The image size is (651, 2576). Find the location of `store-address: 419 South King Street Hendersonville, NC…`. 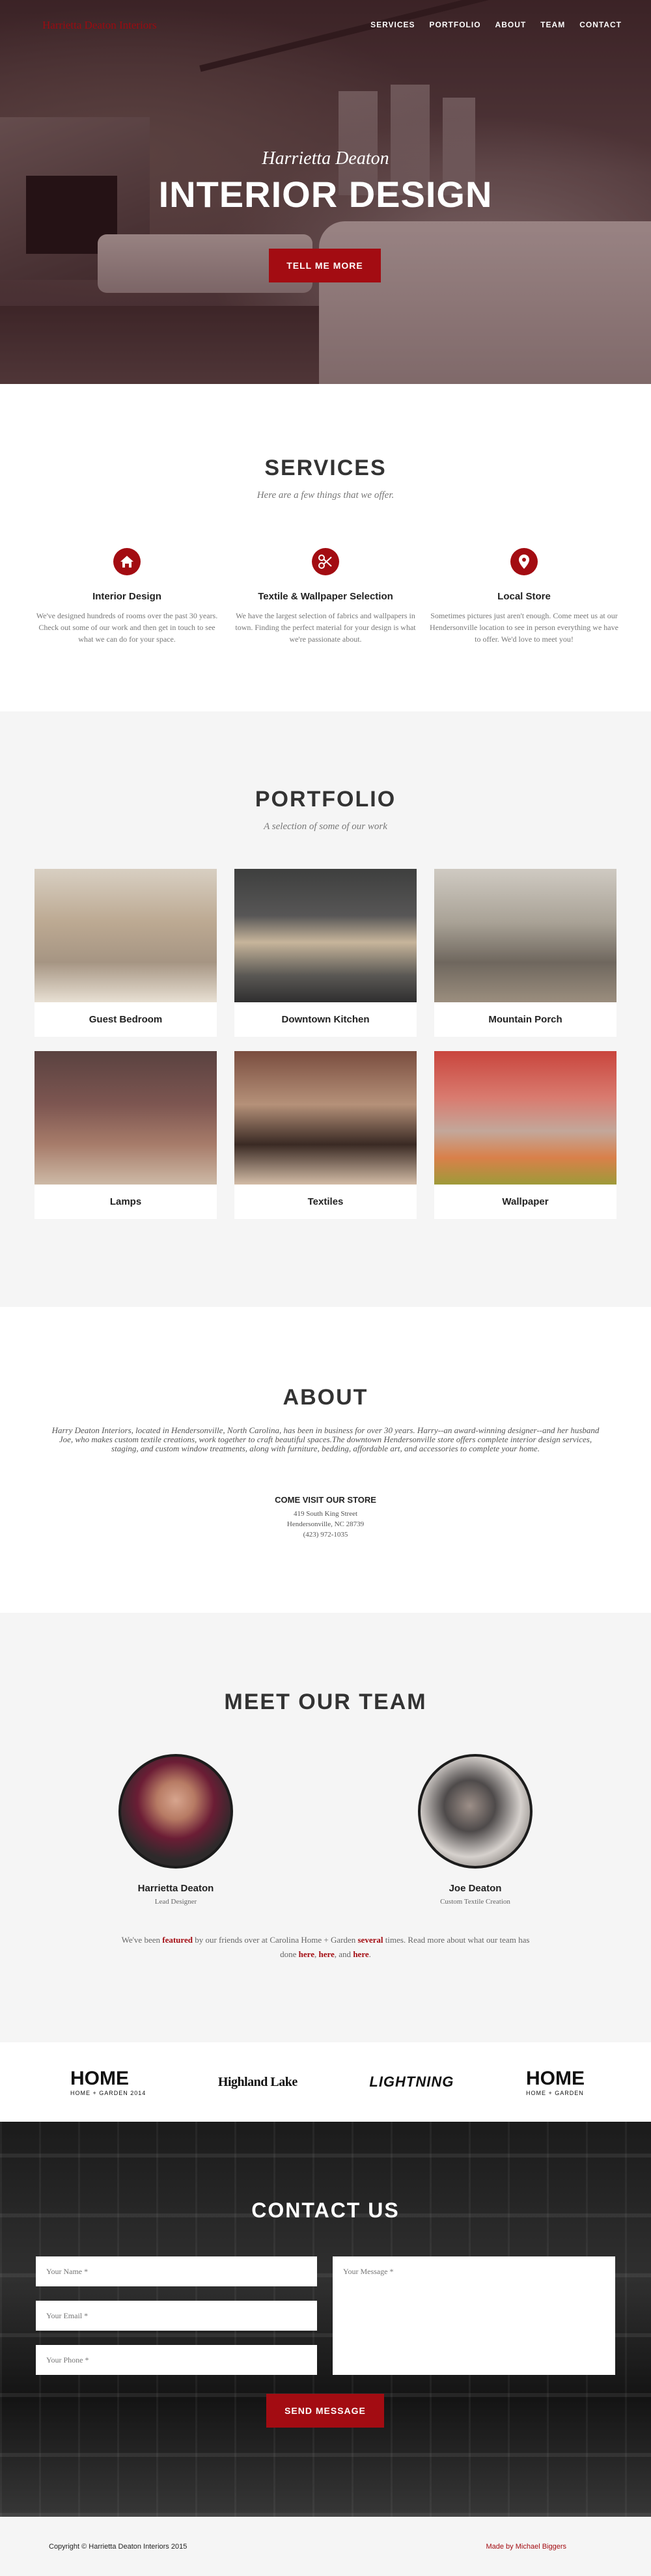

store-address: 419 South King Street Hendersonville, NC… is located at coordinates (325, 1525).